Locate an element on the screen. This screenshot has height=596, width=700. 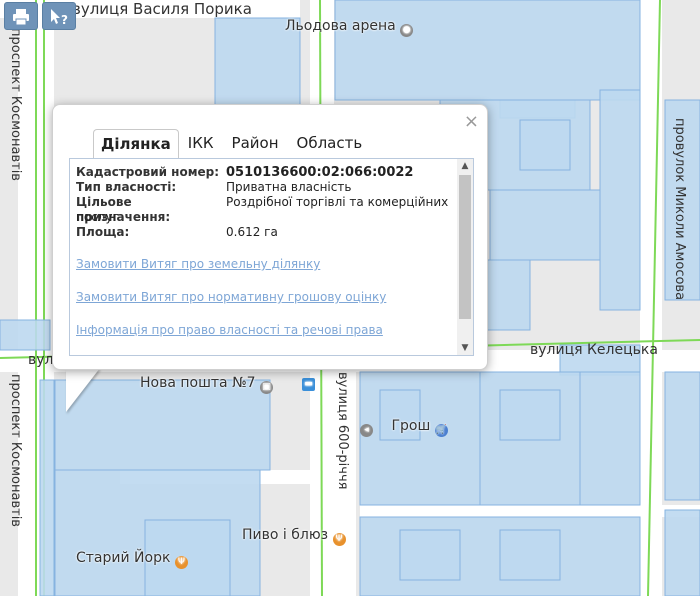
poi-label: Льодова арена is located at coordinates (340, 26).